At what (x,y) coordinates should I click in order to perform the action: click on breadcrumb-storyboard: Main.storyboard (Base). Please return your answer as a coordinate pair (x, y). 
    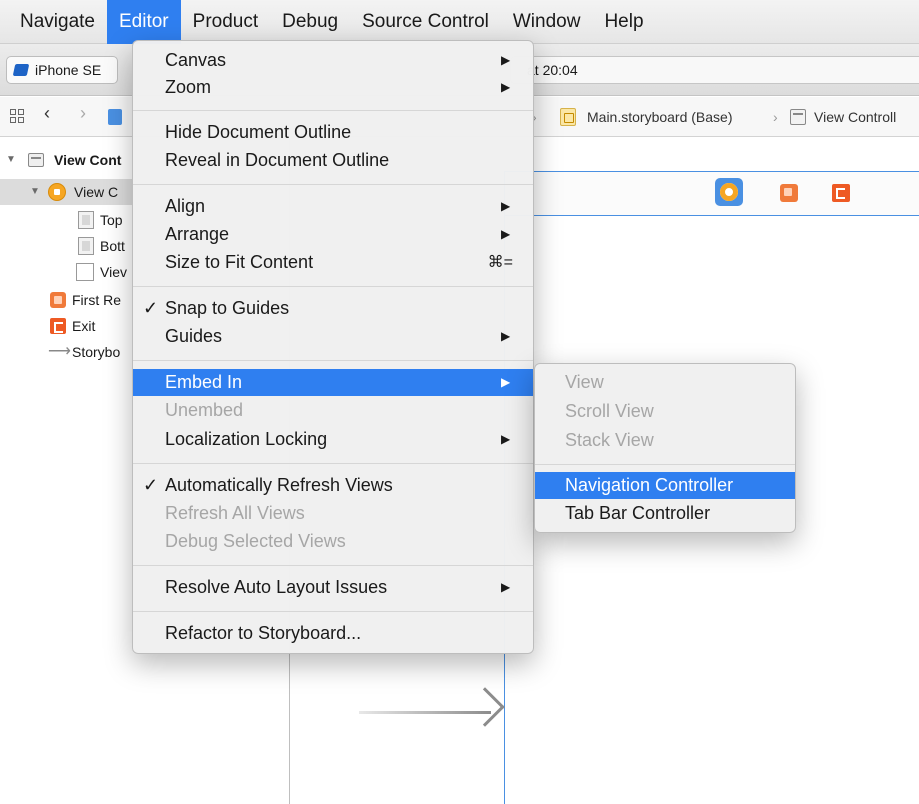
    Looking at the image, I should click on (660, 117).